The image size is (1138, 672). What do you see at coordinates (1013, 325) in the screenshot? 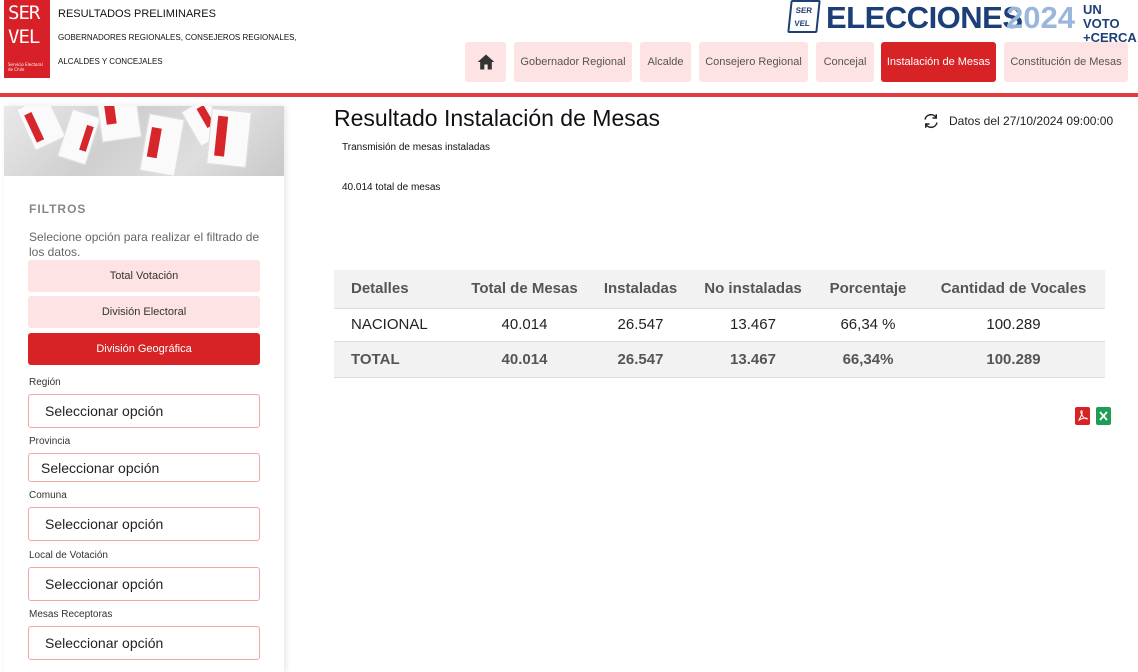
I see `cell-cantidad-vocales: 100.289` at bounding box center [1013, 325].